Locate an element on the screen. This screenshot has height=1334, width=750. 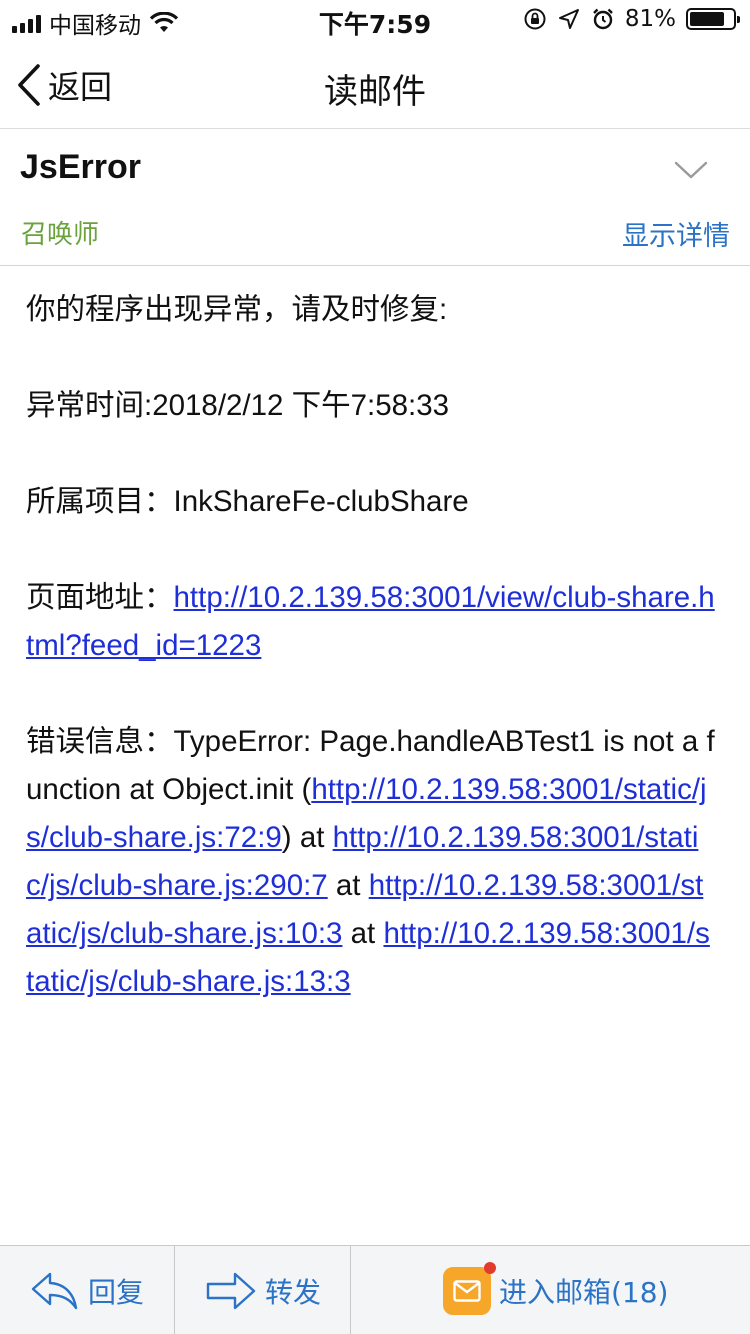
battery-percent: 81% is located at coordinates (650, 19).